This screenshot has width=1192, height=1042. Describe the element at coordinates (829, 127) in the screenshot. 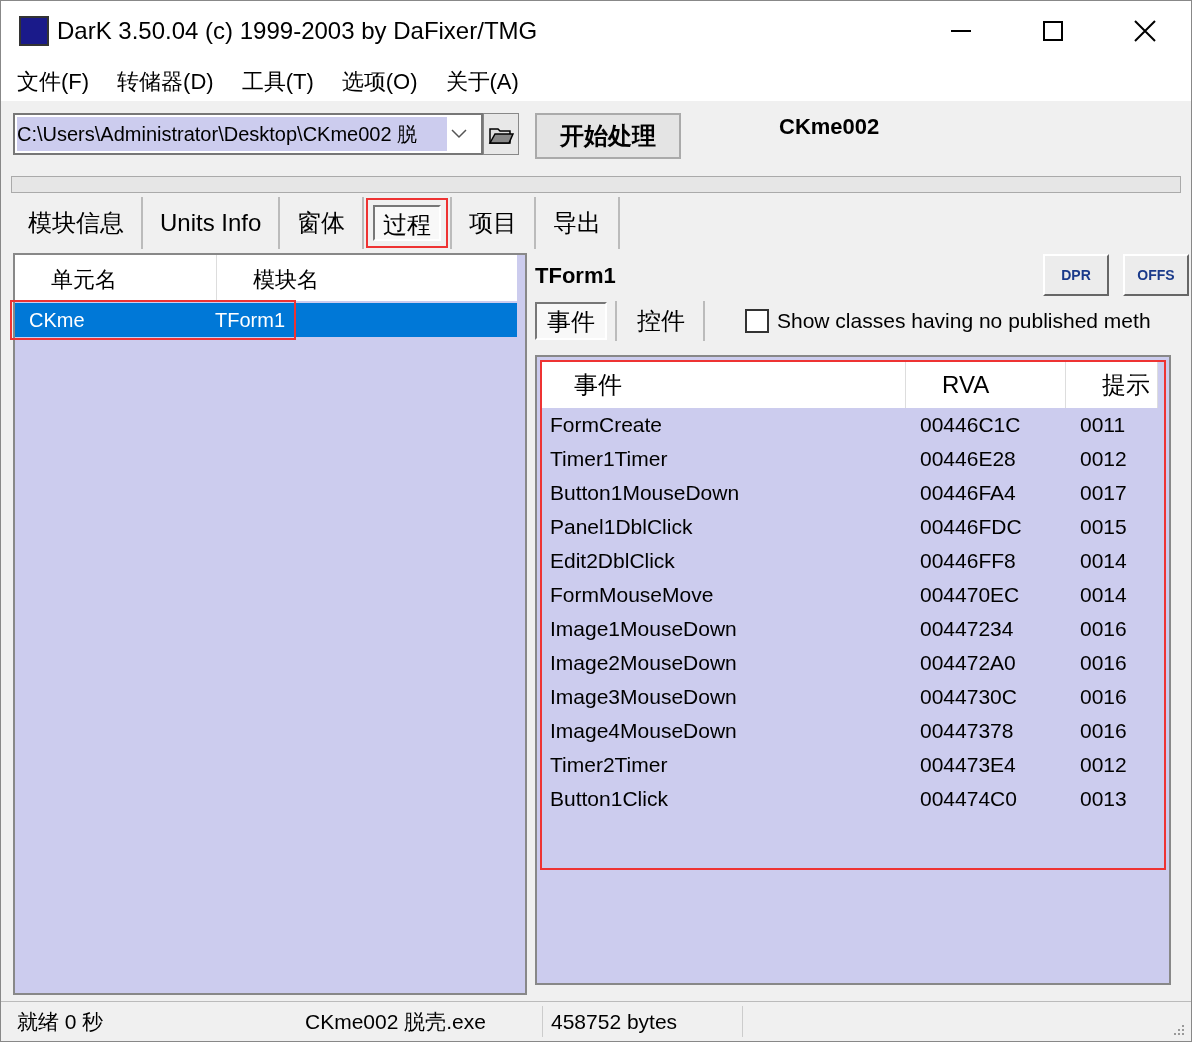

I see `file-label: CKme002` at that location.